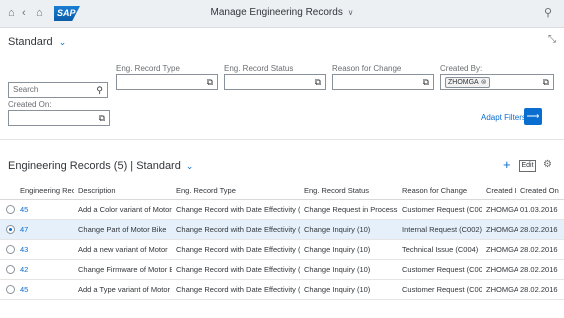 The image size is (564, 318). I want to click on status-cell: Change Request in Process (21), so click(352, 209).